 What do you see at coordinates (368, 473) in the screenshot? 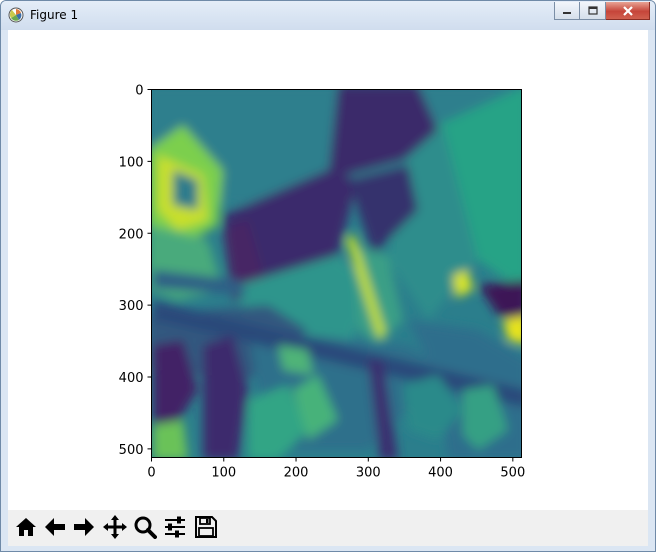
I see `x-tick-label: 300` at bounding box center [368, 473].